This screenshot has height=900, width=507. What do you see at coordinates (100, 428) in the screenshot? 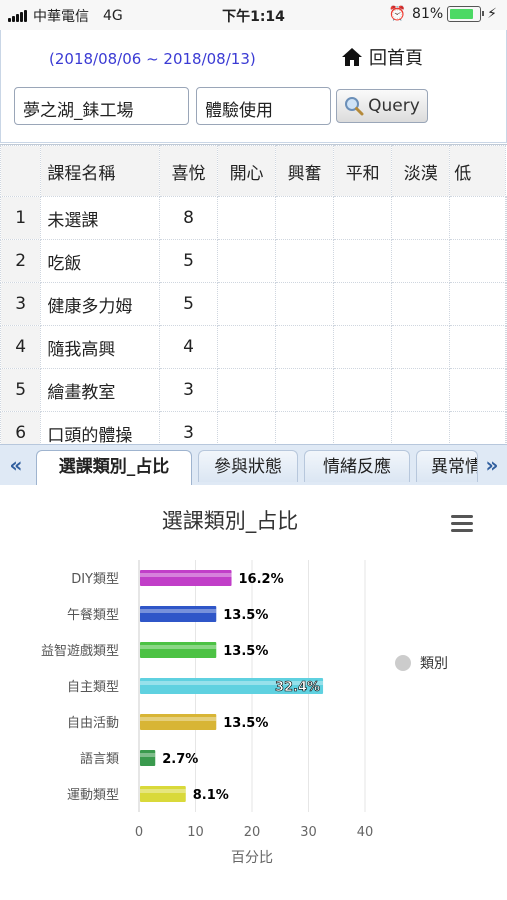
I see `course-name-cell: 口頭的體操` at bounding box center [100, 428].